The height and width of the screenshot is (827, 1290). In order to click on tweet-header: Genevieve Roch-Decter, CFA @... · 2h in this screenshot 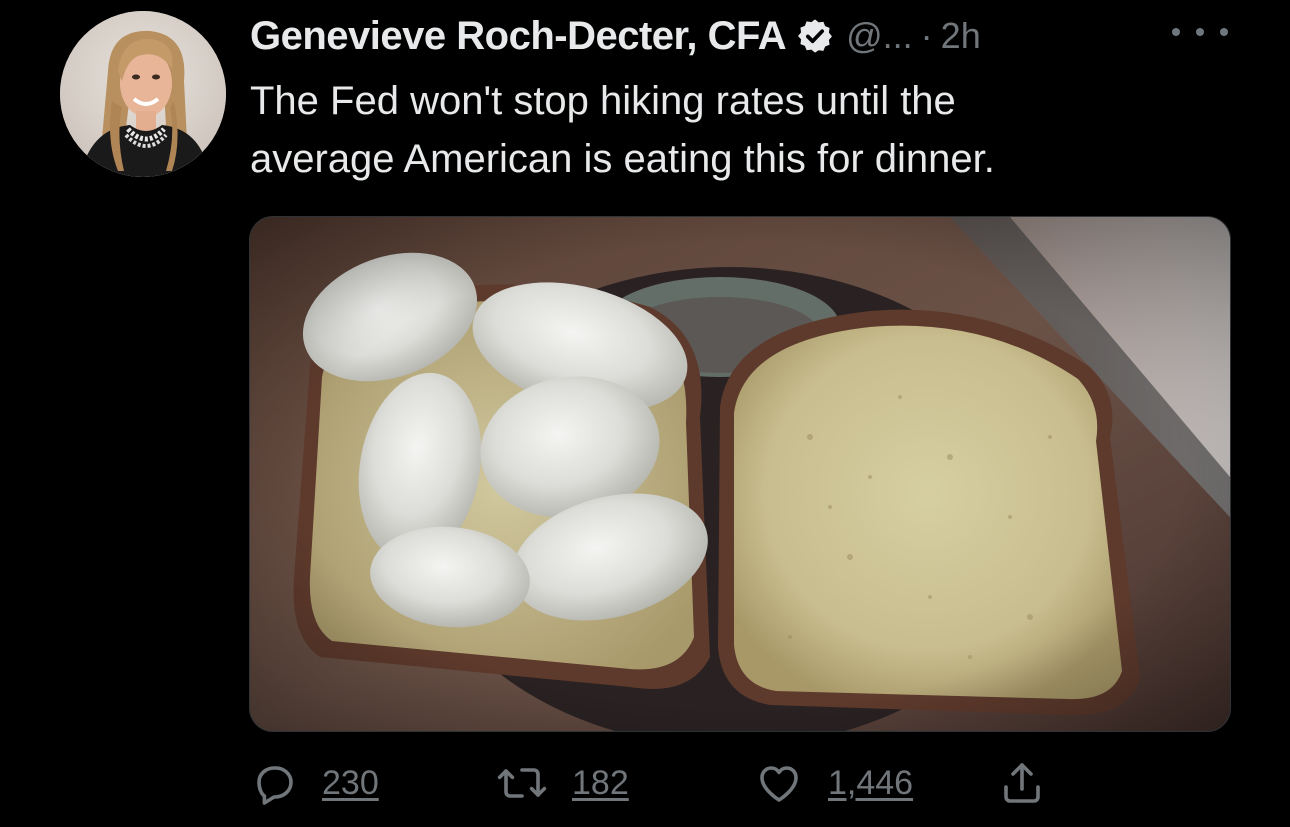, I will do `click(615, 36)`.